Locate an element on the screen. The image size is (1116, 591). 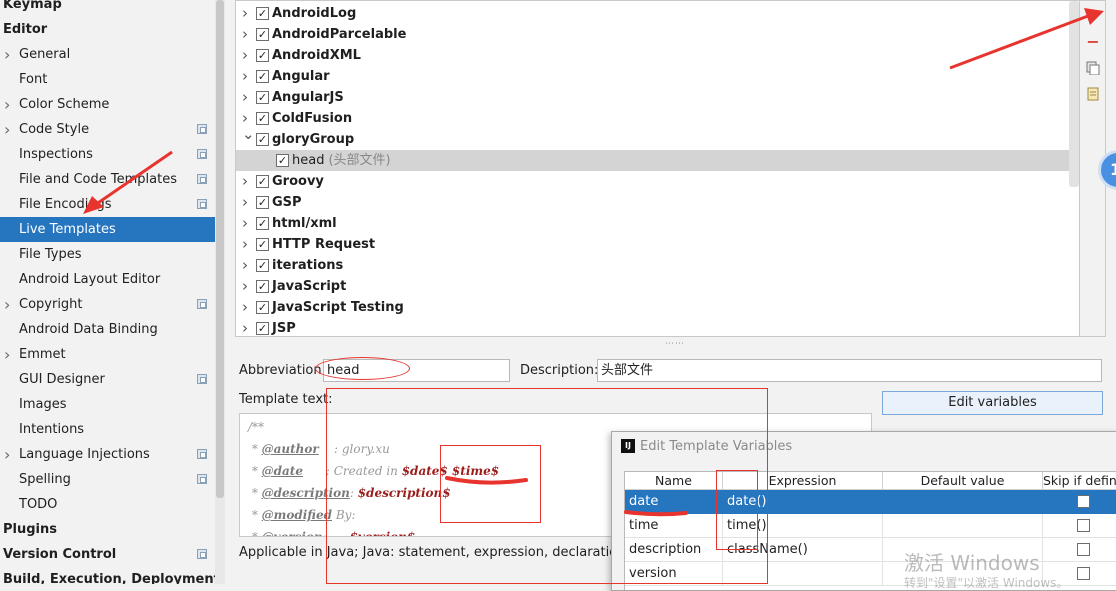
sidebar-item-build-execution-deployment: Build, Execution, Deployment is located at coordinates (107, 575).